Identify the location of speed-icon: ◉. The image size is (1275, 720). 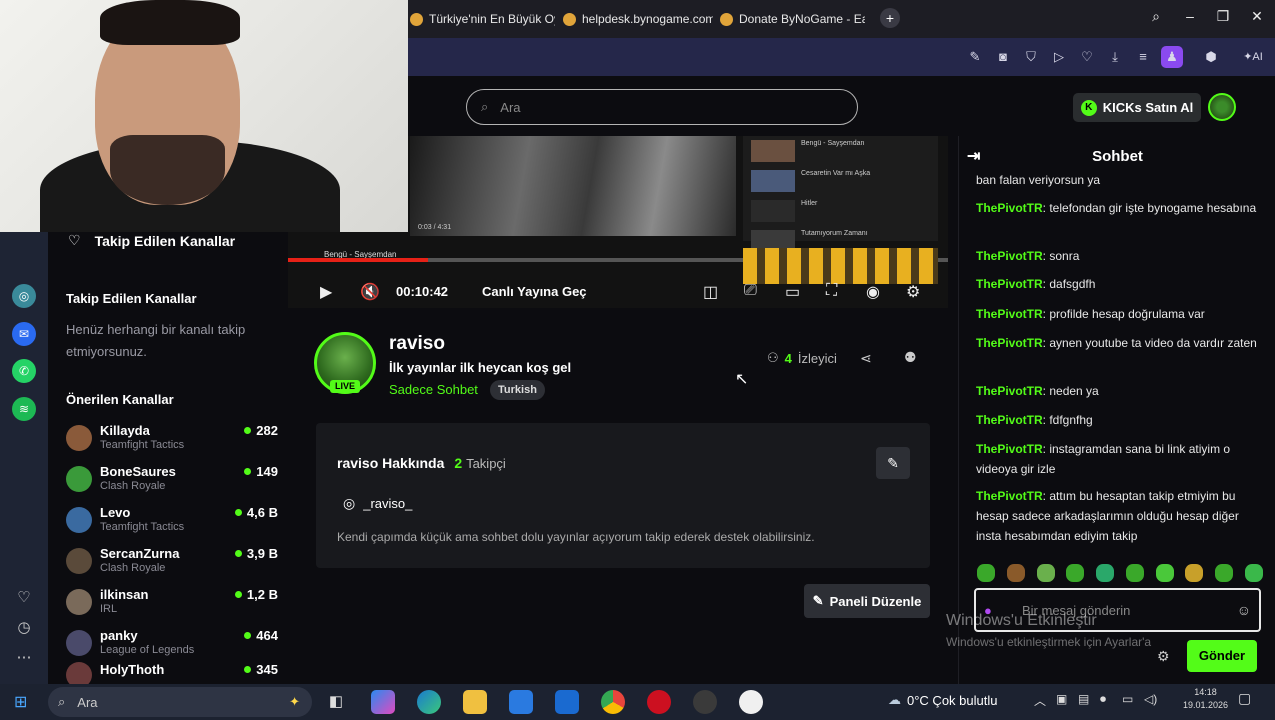
(873, 292).